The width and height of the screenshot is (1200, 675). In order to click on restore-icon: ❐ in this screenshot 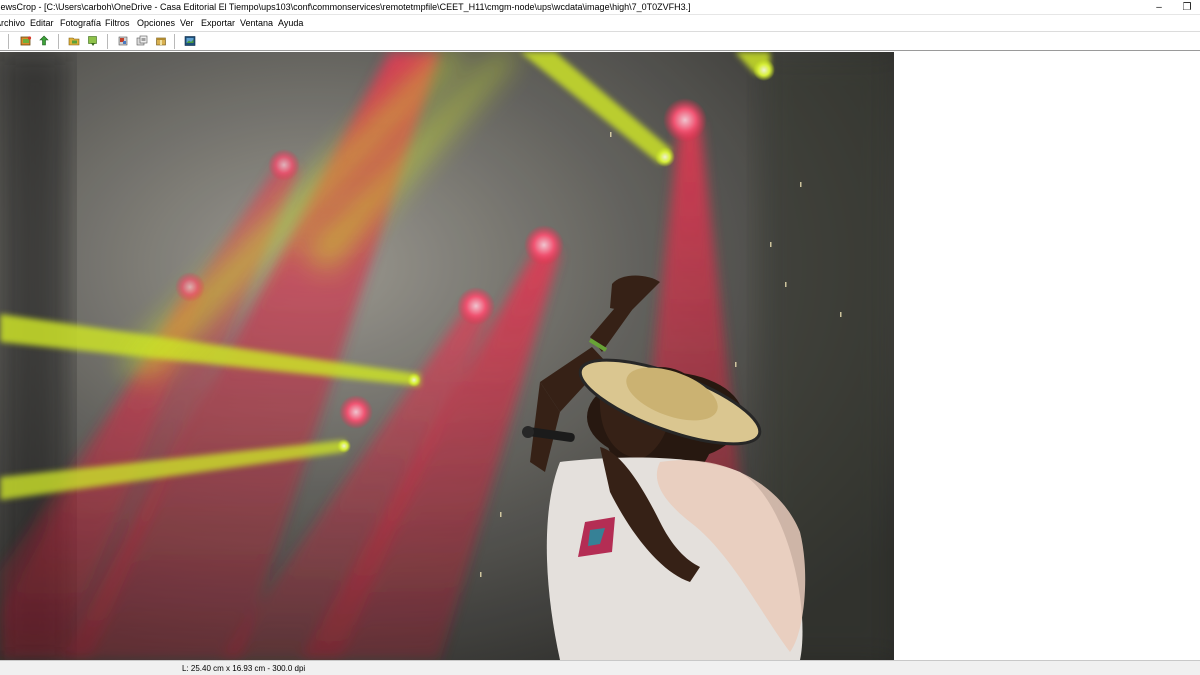, I will do `click(1187, 7)`.